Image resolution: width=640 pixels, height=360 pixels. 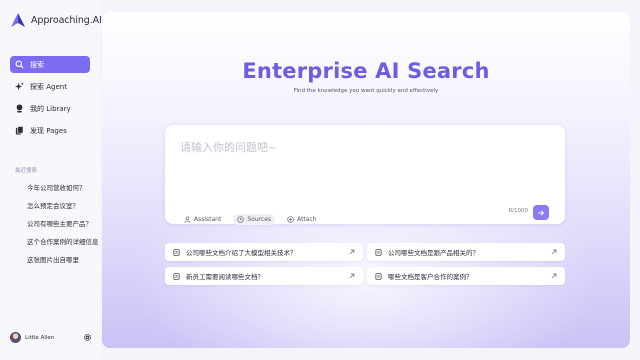 What do you see at coordinates (19, 130) in the screenshot?
I see `pages-icon` at bounding box center [19, 130].